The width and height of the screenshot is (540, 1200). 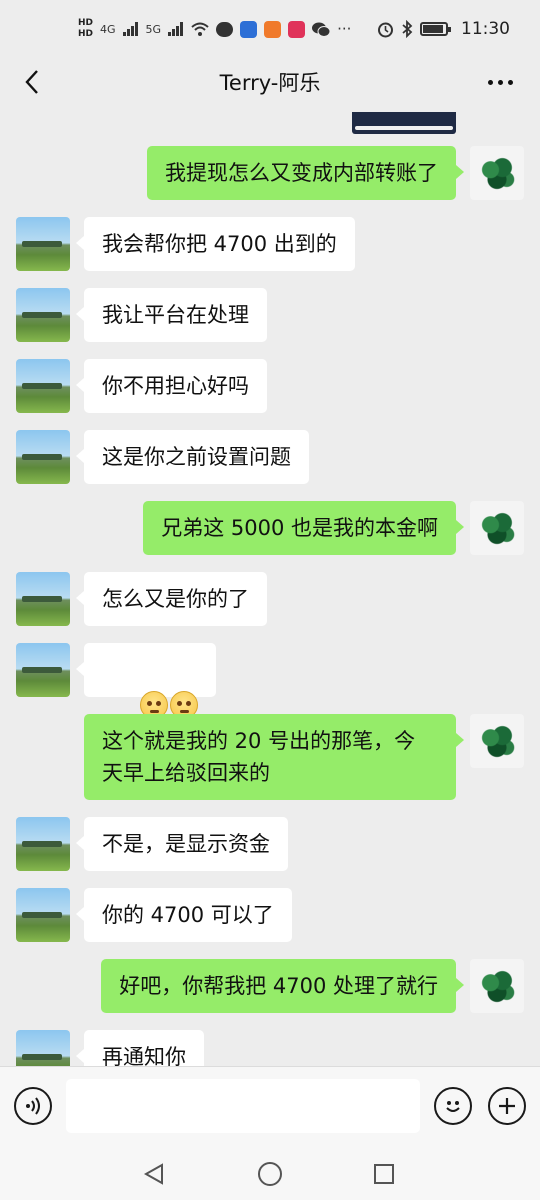 What do you see at coordinates (200, 29) in the screenshot?
I see `wifi-icon` at bounding box center [200, 29].